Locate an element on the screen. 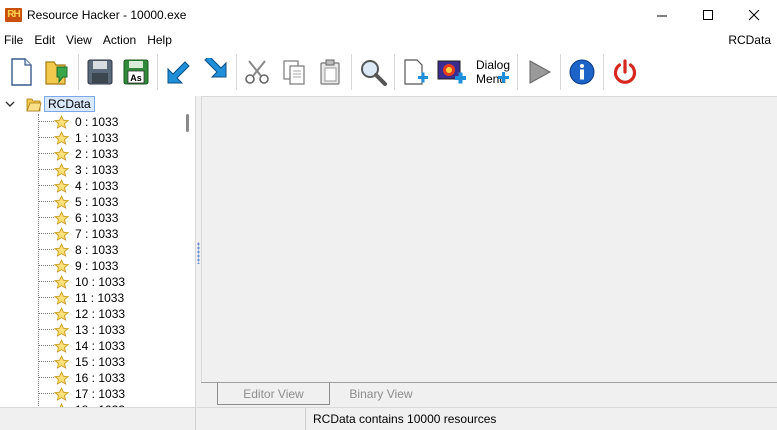 The height and width of the screenshot is (430, 777). tree-item-label: 3 : 1033 is located at coordinates (97, 170).